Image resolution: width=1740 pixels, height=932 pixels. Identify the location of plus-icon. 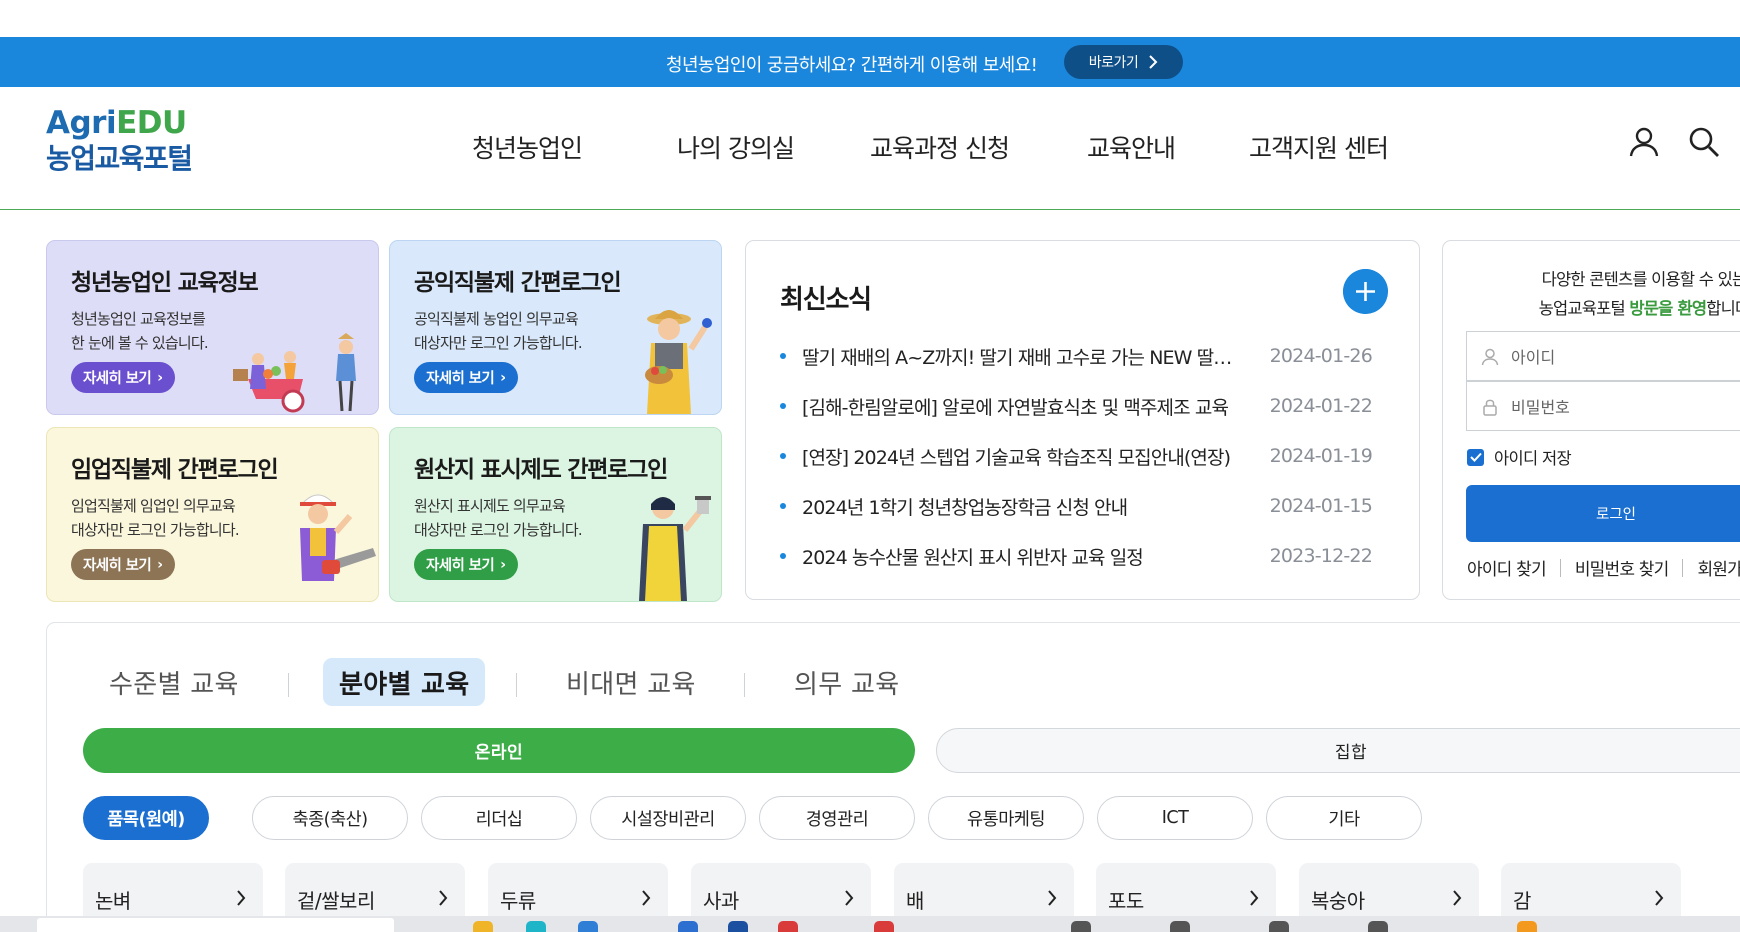
(1365, 291).